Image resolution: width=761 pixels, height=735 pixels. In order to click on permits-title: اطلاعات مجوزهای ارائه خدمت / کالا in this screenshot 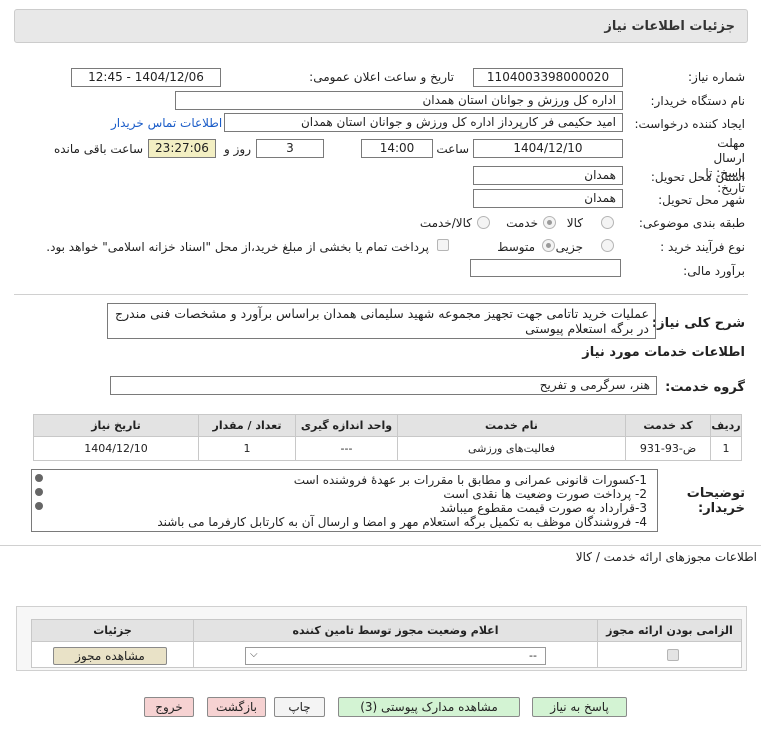, I will do `click(666, 557)`.